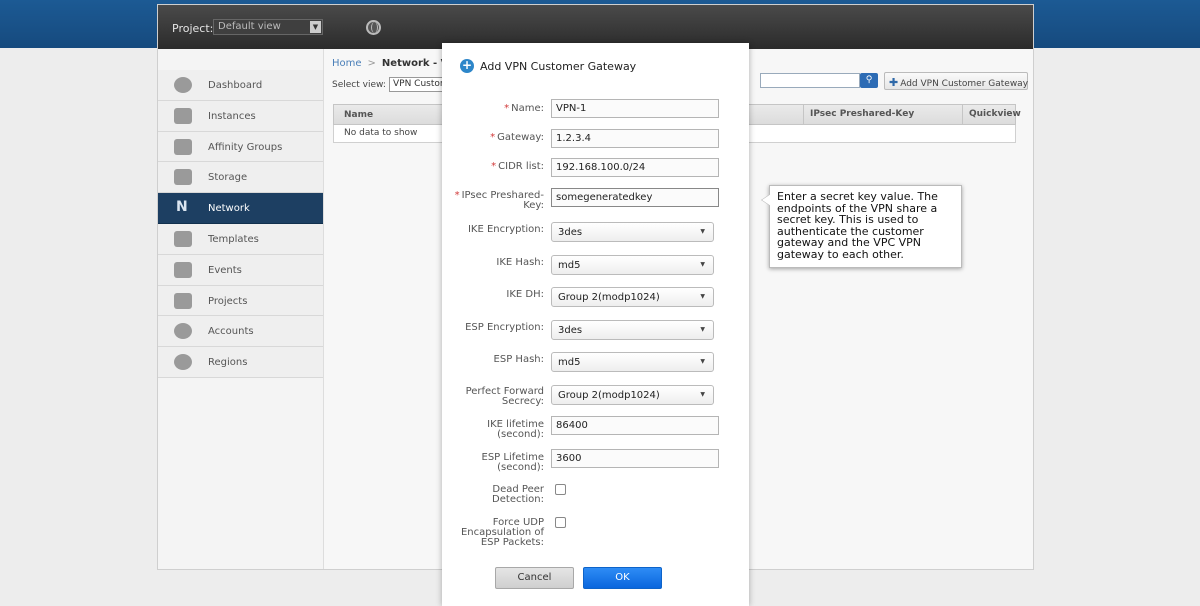 This screenshot has width=1200, height=606. What do you see at coordinates (520, 262) in the screenshot?
I see `ike-hash-label: IKE Hash:` at bounding box center [520, 262].